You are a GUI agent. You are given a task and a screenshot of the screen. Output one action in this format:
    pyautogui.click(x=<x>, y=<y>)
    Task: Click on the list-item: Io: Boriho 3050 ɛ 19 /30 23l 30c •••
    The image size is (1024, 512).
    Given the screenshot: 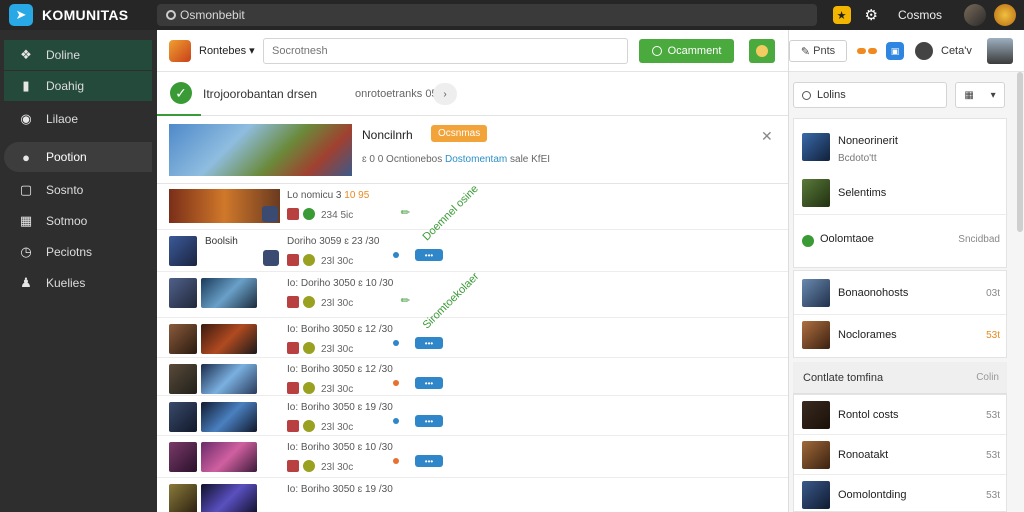 What is the action you would take?
    pyautogui.click(x=472, y=416)
    